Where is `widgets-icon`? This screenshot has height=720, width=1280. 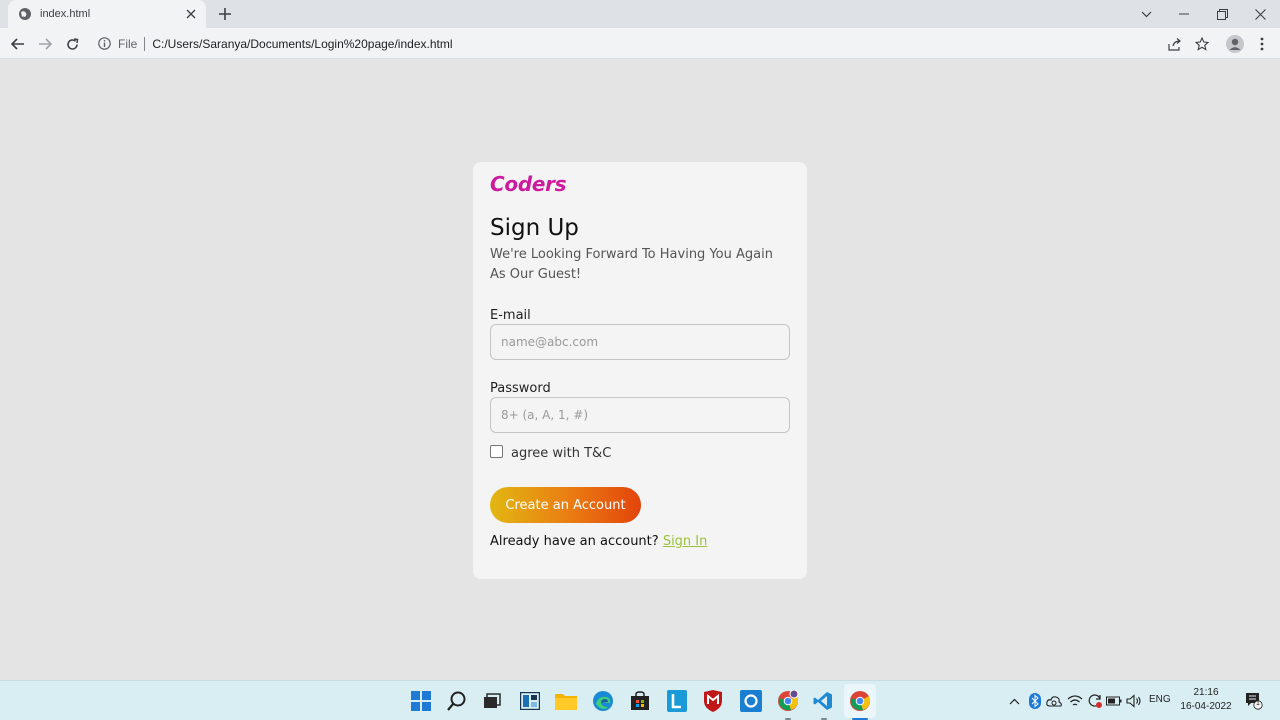 widgets-icon is located at coordinates (530, 701).